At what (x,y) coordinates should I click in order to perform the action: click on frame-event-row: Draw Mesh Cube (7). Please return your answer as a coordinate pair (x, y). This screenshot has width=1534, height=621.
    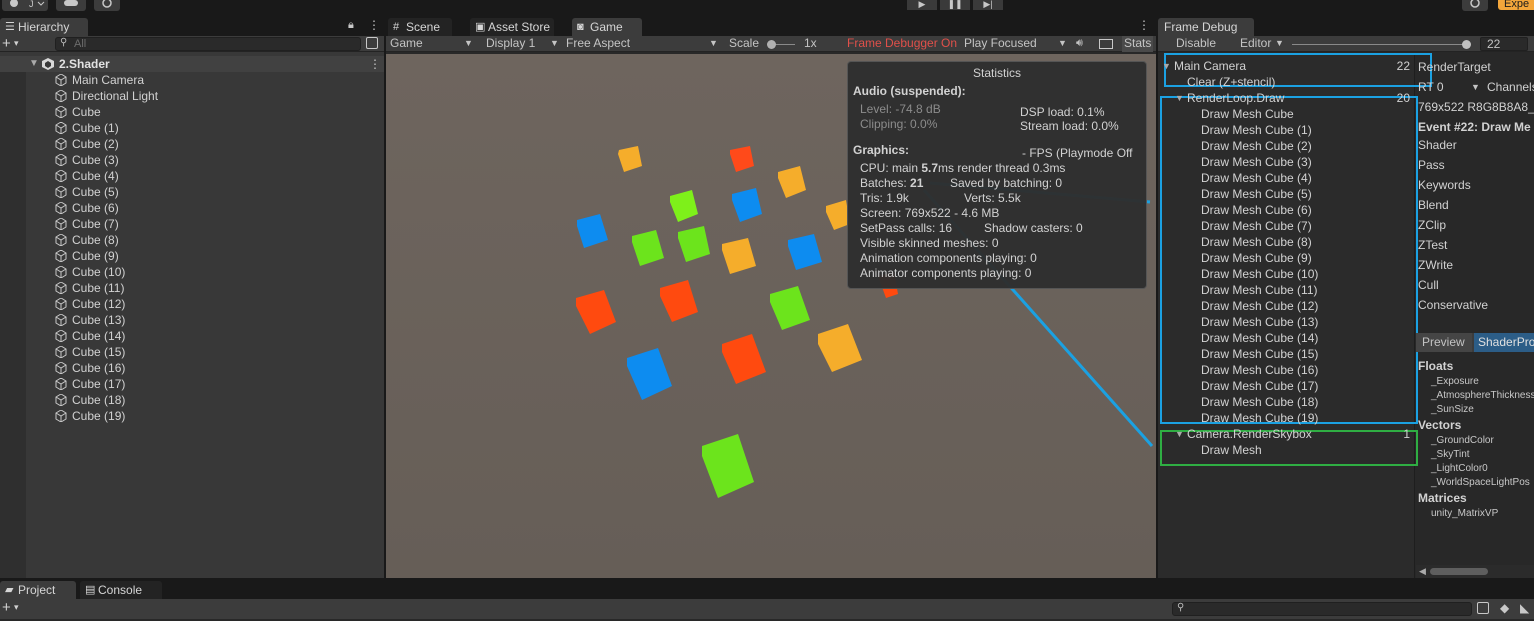
    Looking at the image, I should click on (1256, 226).